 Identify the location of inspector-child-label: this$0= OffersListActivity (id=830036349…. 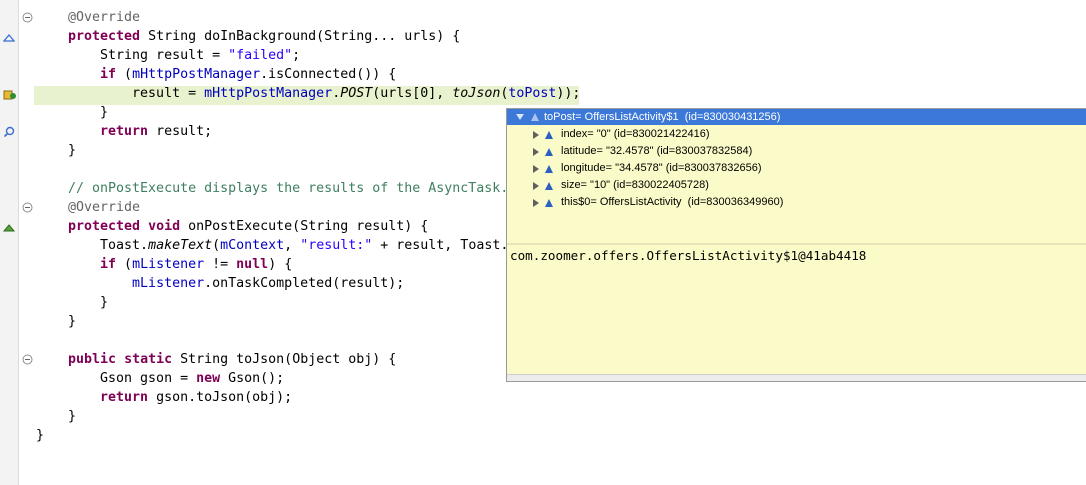
(672, 202).